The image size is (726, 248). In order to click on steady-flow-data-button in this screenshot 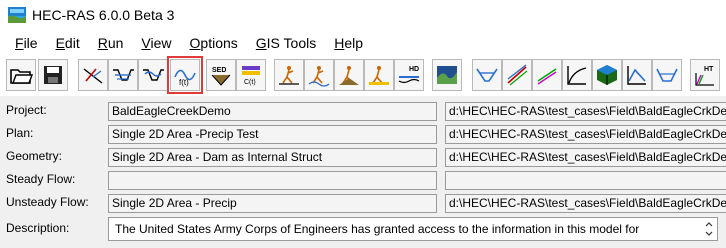, I will do `click(123, 75)`.